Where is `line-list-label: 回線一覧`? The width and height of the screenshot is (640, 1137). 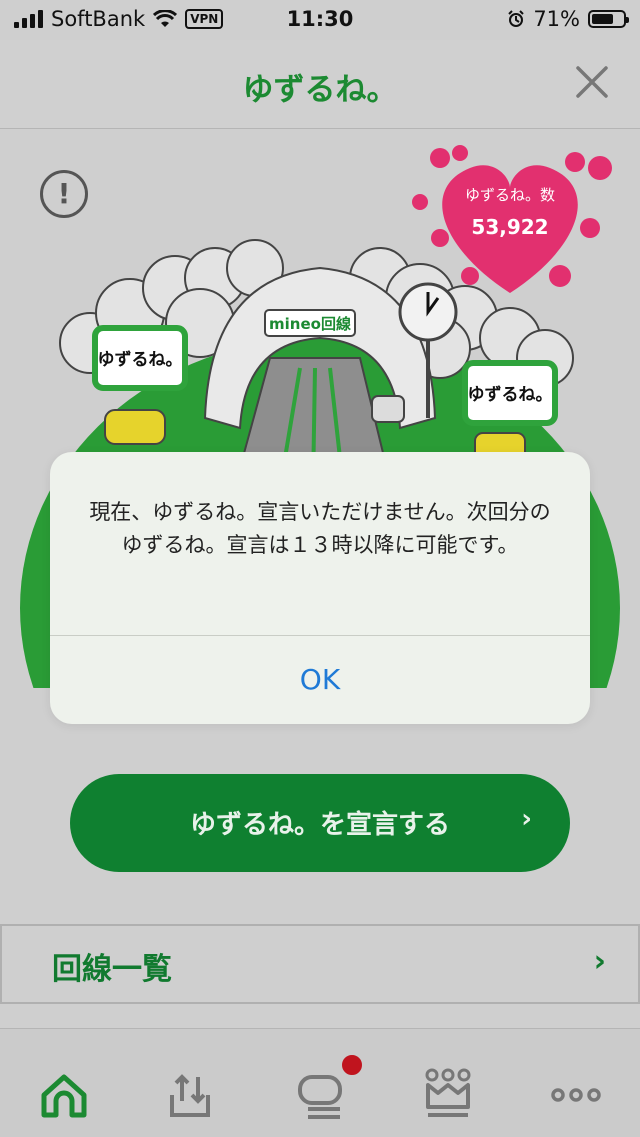 line-list-label: 回線一覧 is located at coordinates (112, 969).